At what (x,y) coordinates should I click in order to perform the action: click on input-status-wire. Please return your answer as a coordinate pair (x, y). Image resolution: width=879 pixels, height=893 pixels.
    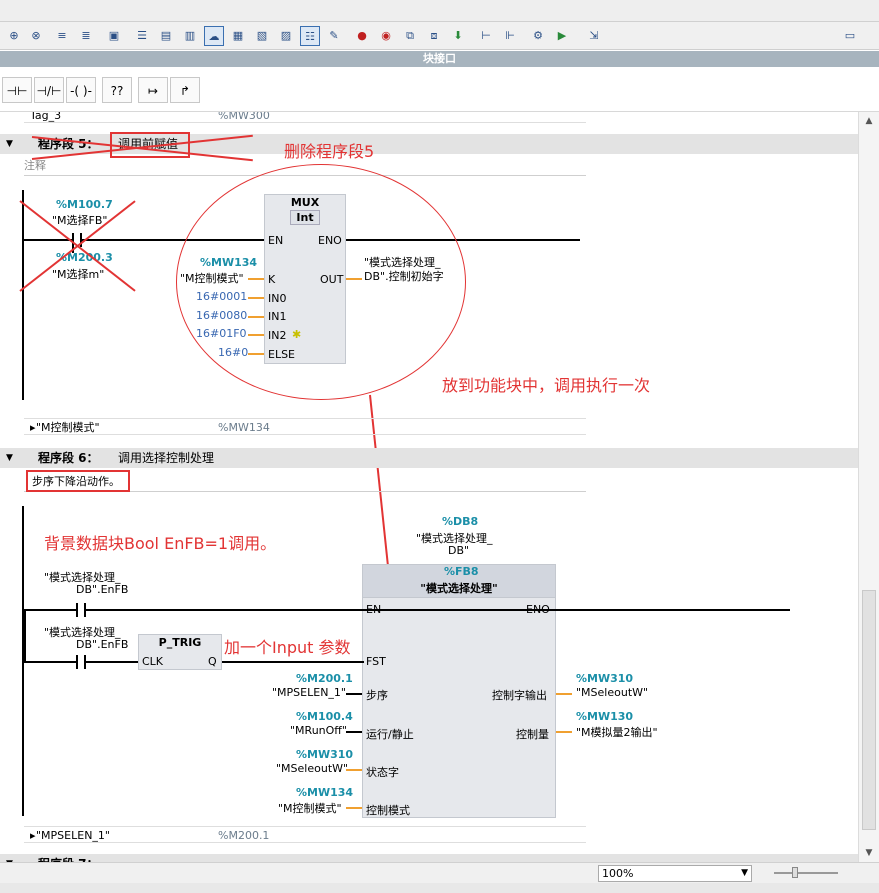
    Looking at the image, I should click on (354, 770).